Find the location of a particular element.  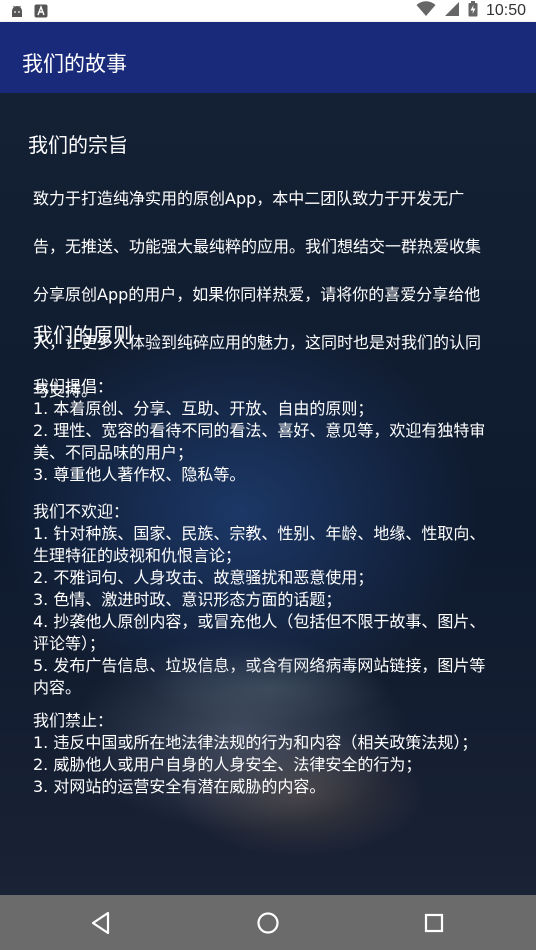

signal-icon is located at coordinates (452, 11).